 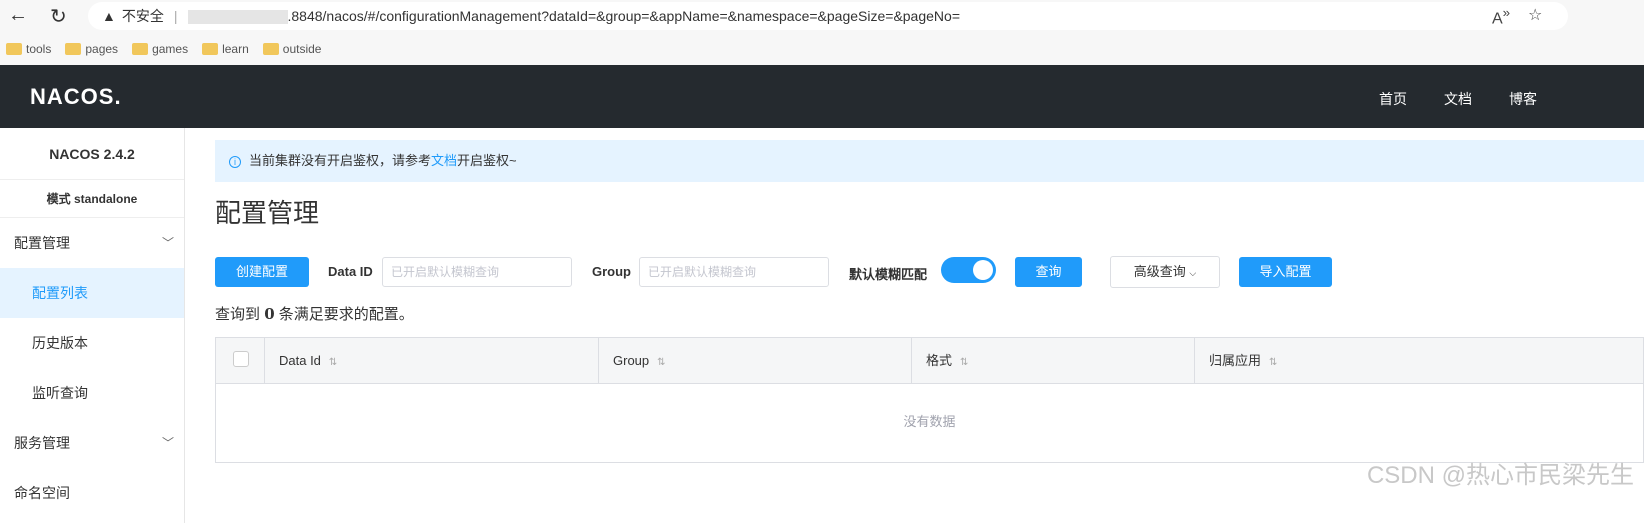 I want to click on reload-button: ↻, so click(x=58, y=16).